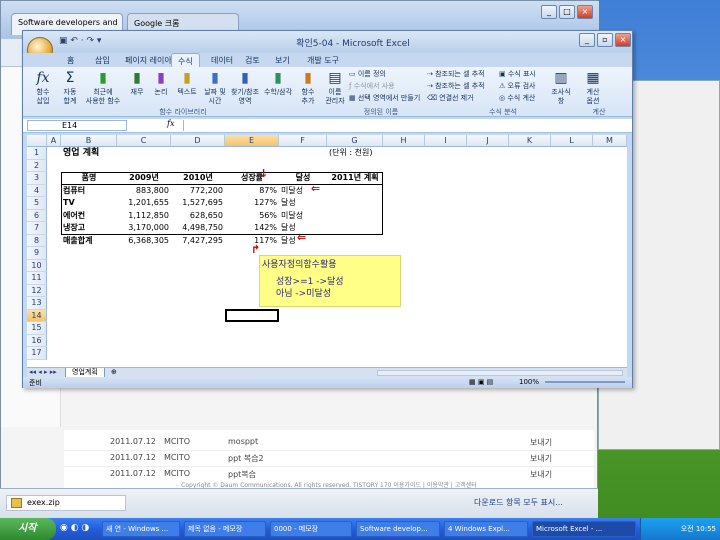 This screenshot has height=540, width=720. I want to click on tab-developer: 개발 도구, so click(323, 60).